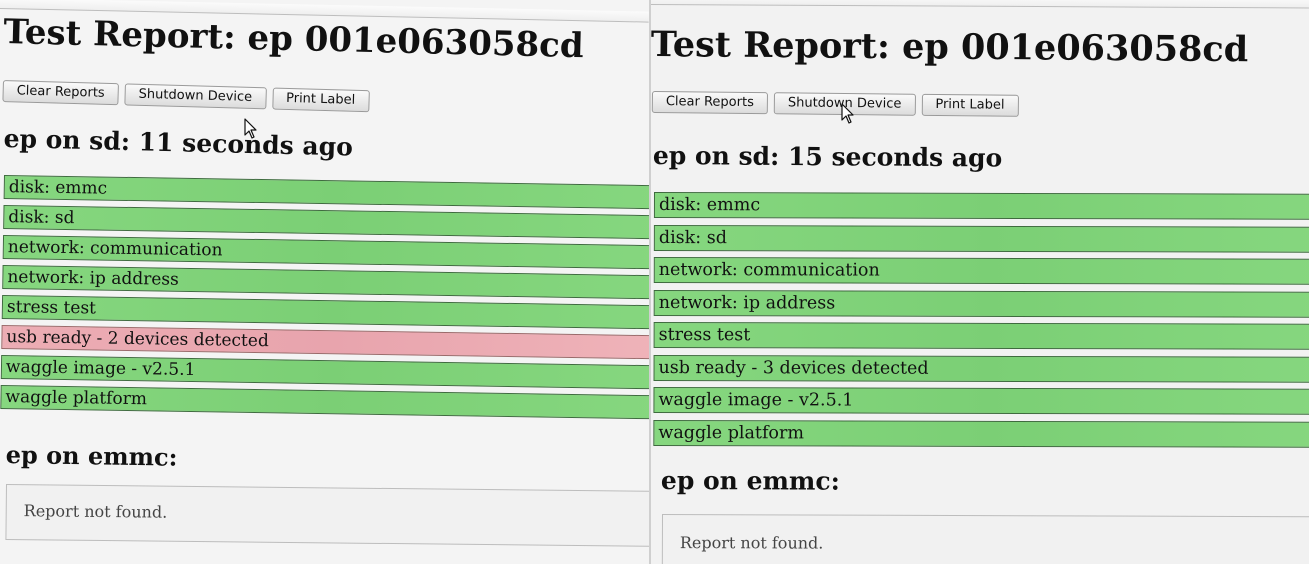 The height and width of the screenshot is (564, 1309). I want to click on test-row-usb-ready: usb ready - 2 devices detected, so click(325, 342).